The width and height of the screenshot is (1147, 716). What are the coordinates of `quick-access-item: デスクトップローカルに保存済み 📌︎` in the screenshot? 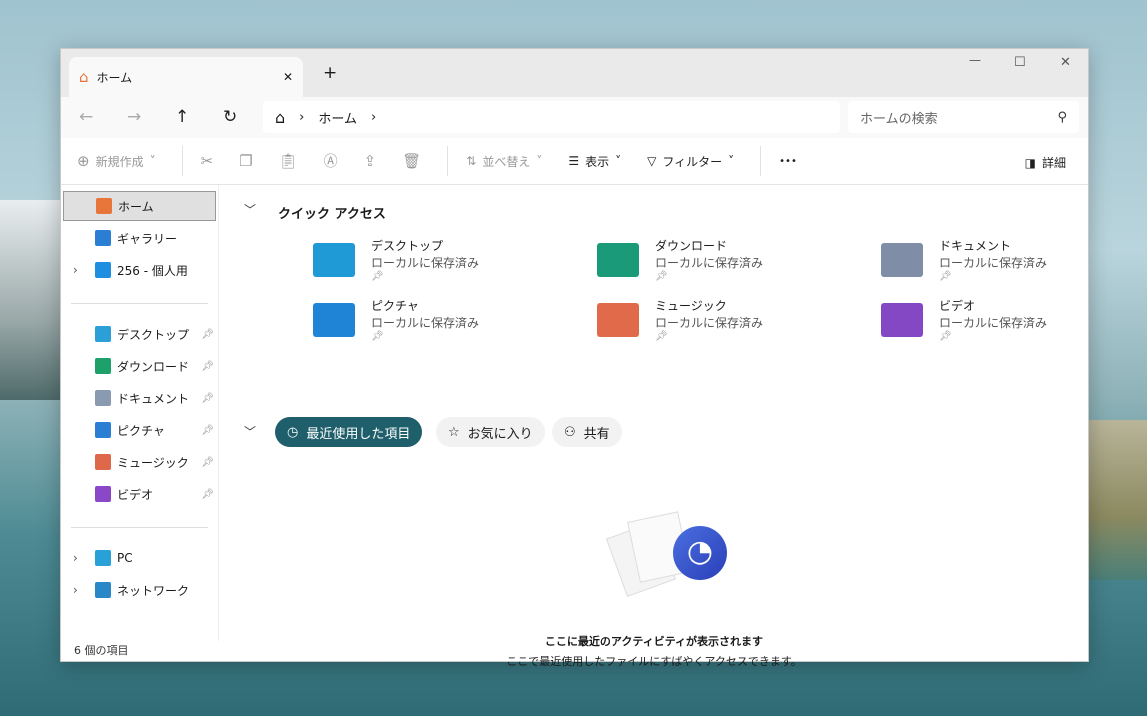 It's located at (396, 259).